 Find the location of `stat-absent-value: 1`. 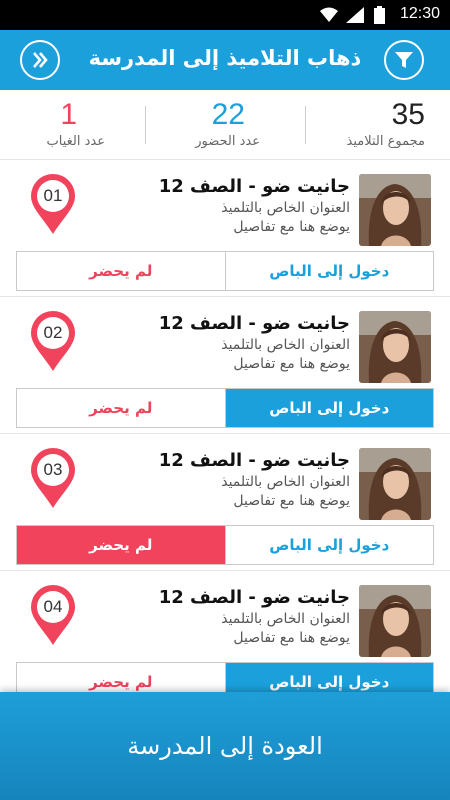

stat-absent-value: 1 is located at coordinates (68, 114).